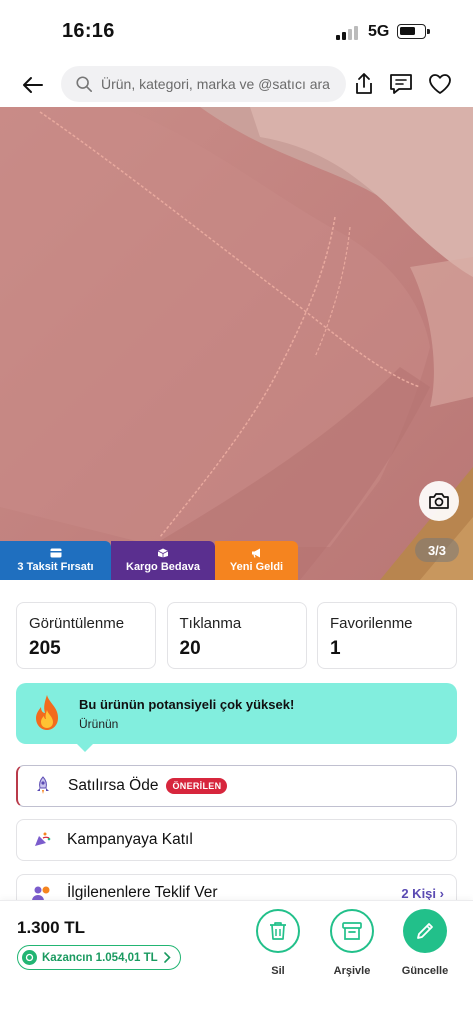 The image size is (473, 1024). What do you see at coordinates (352, 971) in the screenshot?
I see `archive-label: Arşivle` at bounding box center [352, 971].